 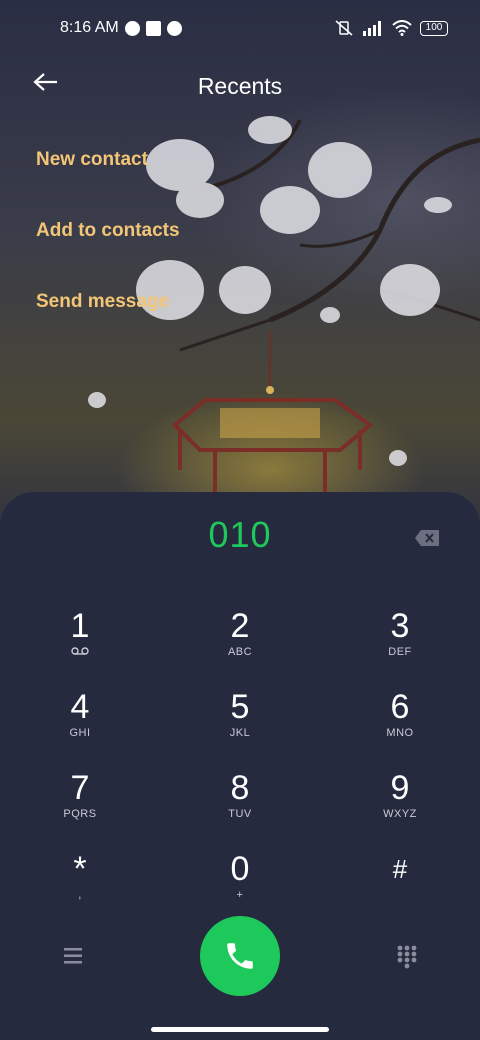 I want to click on dialpad-toggle-button, so click(x=407, y=957).